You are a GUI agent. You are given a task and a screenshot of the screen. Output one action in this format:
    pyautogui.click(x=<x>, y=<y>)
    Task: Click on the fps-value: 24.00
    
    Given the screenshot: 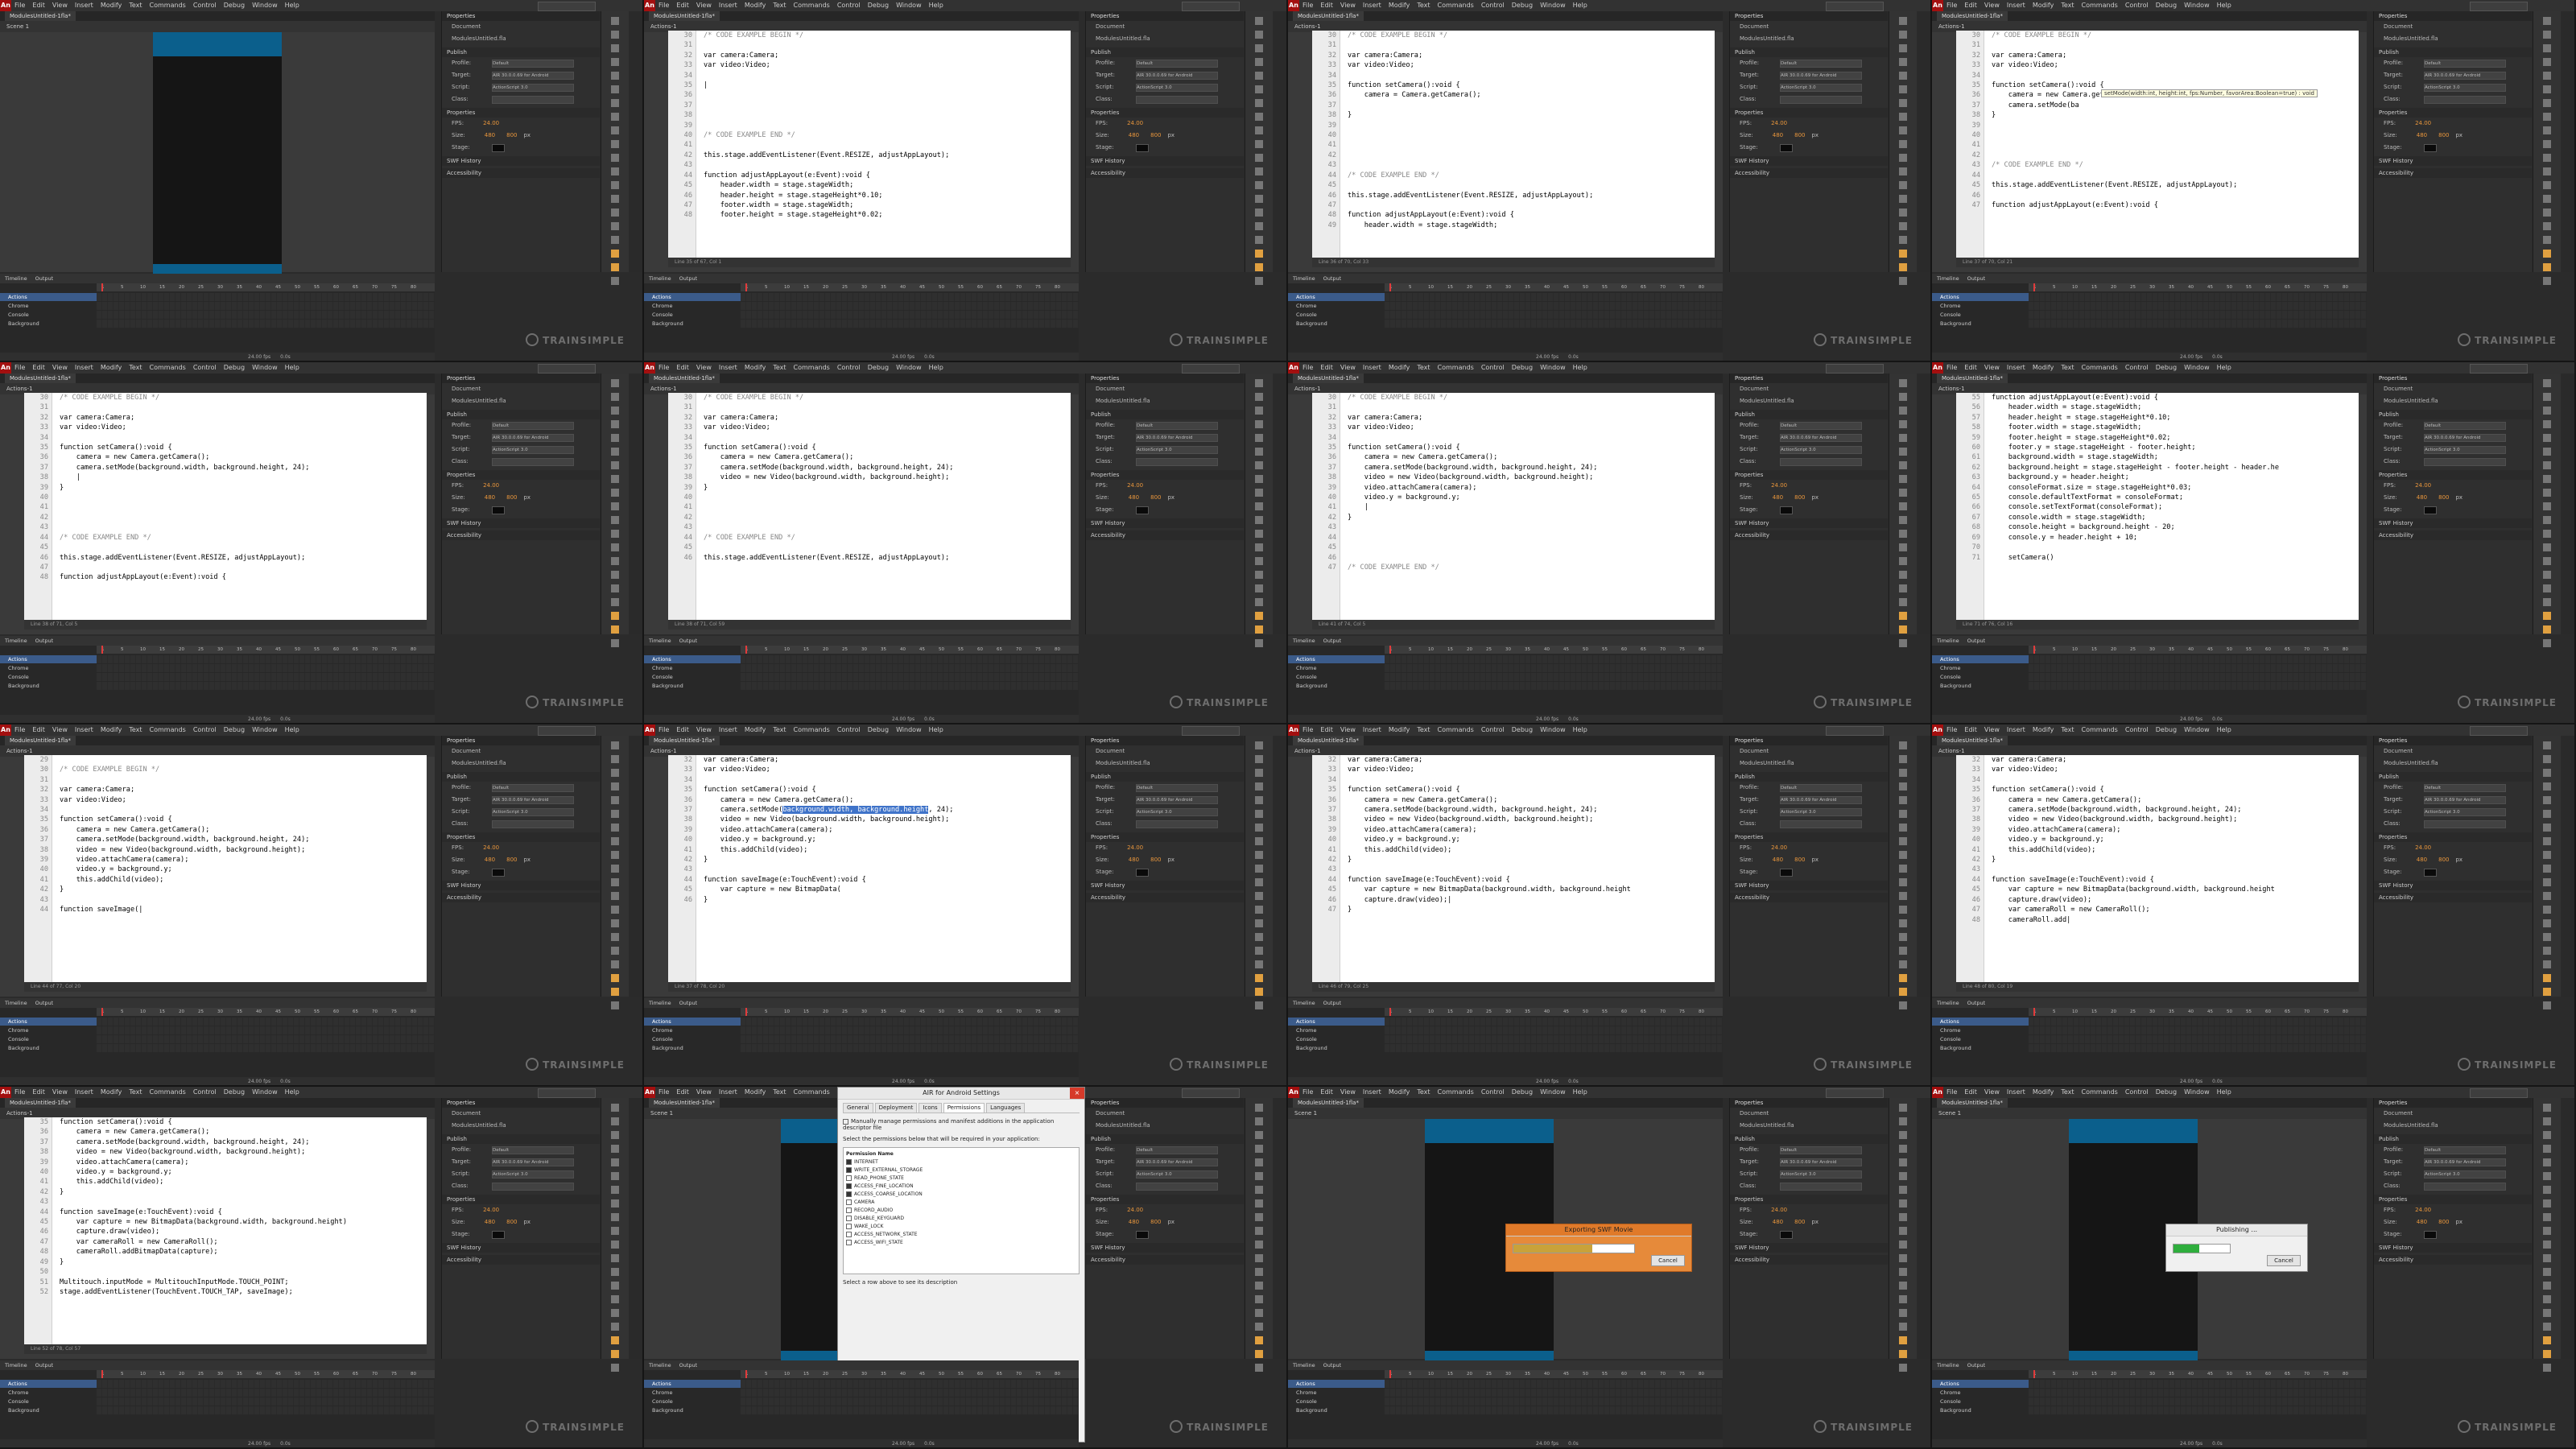 What is the action you would take?
    pyautogui.click(x=1135, y=123)
    